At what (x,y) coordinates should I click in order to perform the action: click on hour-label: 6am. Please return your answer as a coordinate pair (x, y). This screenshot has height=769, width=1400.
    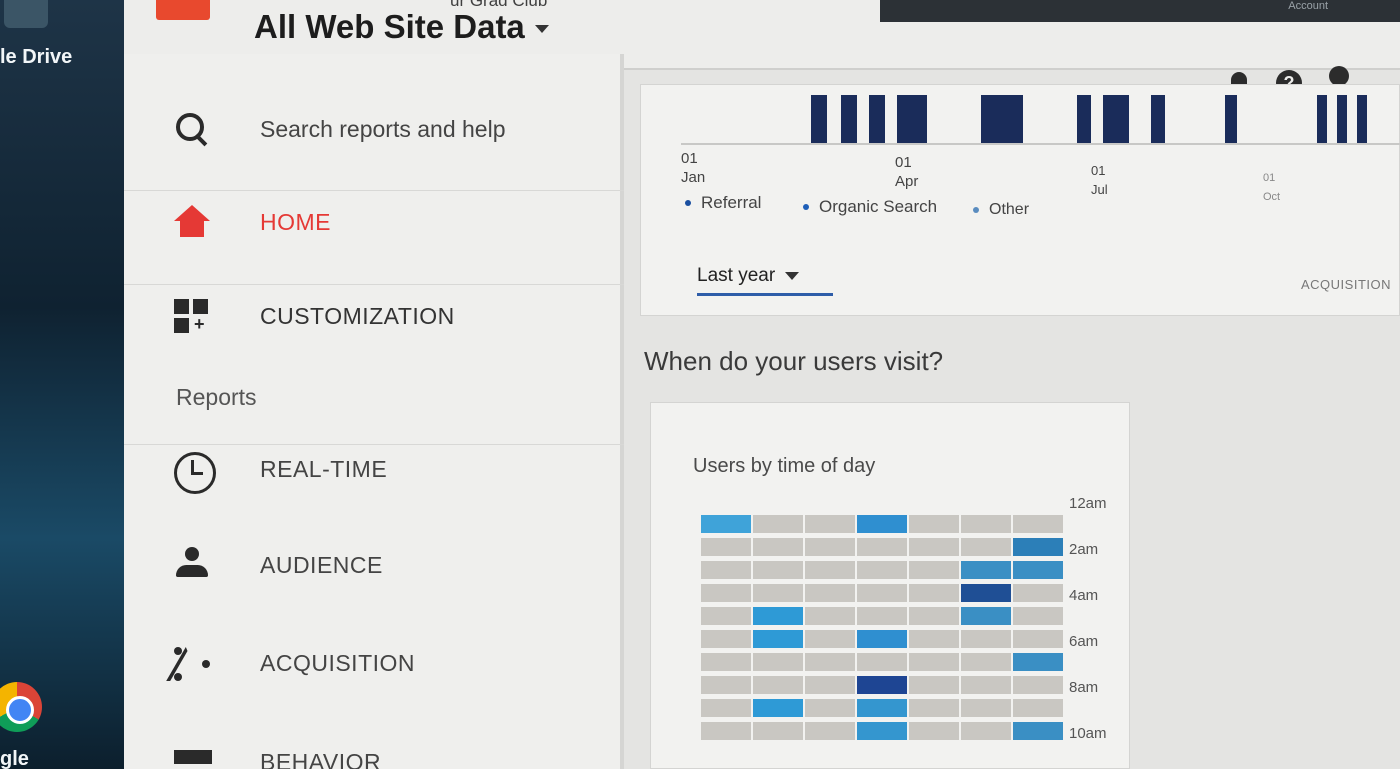
    Looking at the image, I should click on (1084, 641).